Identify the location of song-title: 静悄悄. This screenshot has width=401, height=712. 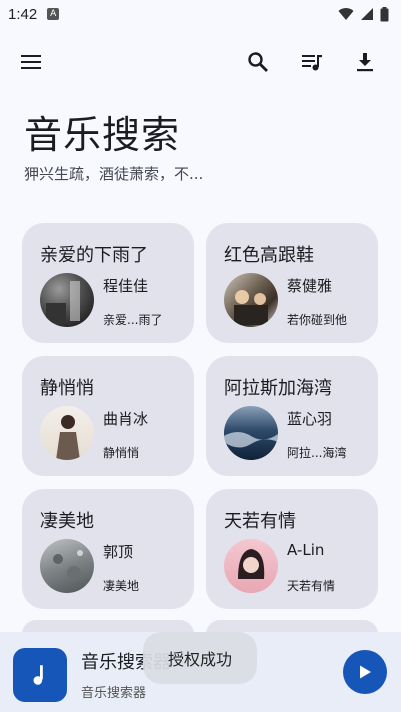
(67, 388).